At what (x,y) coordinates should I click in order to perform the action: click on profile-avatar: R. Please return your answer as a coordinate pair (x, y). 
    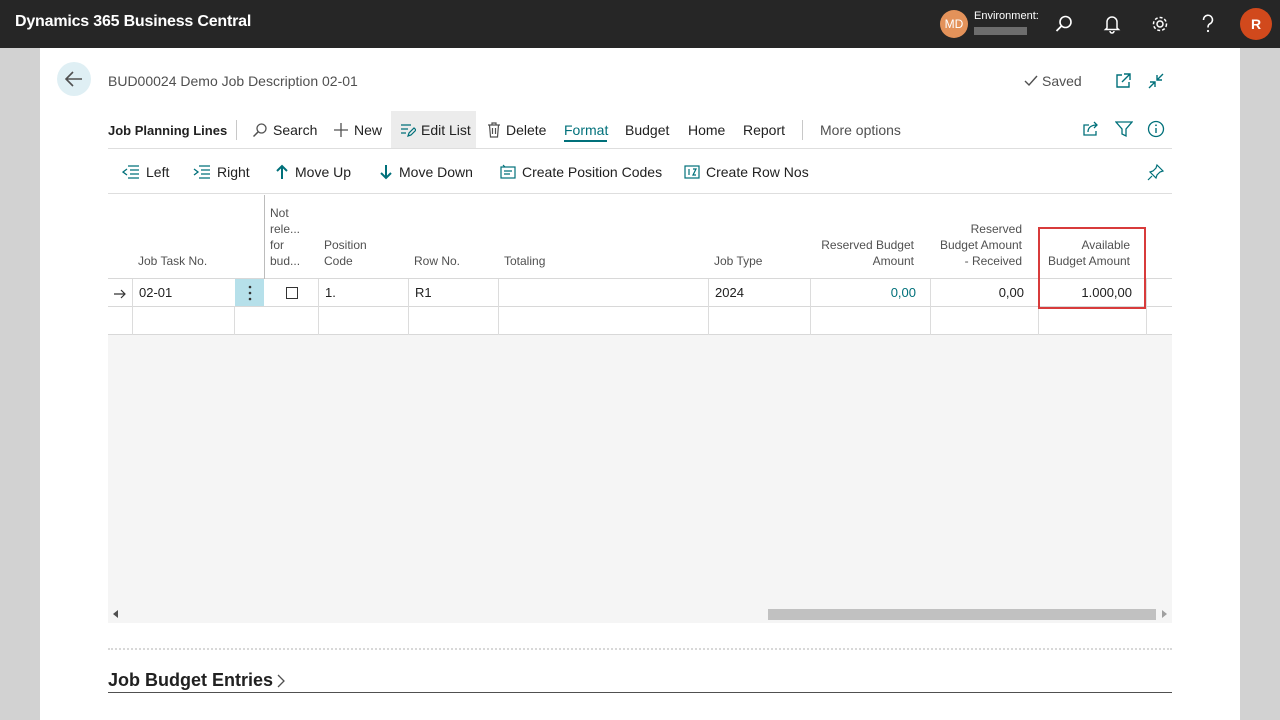
    Looking at the image, I should click on (1256, 24).